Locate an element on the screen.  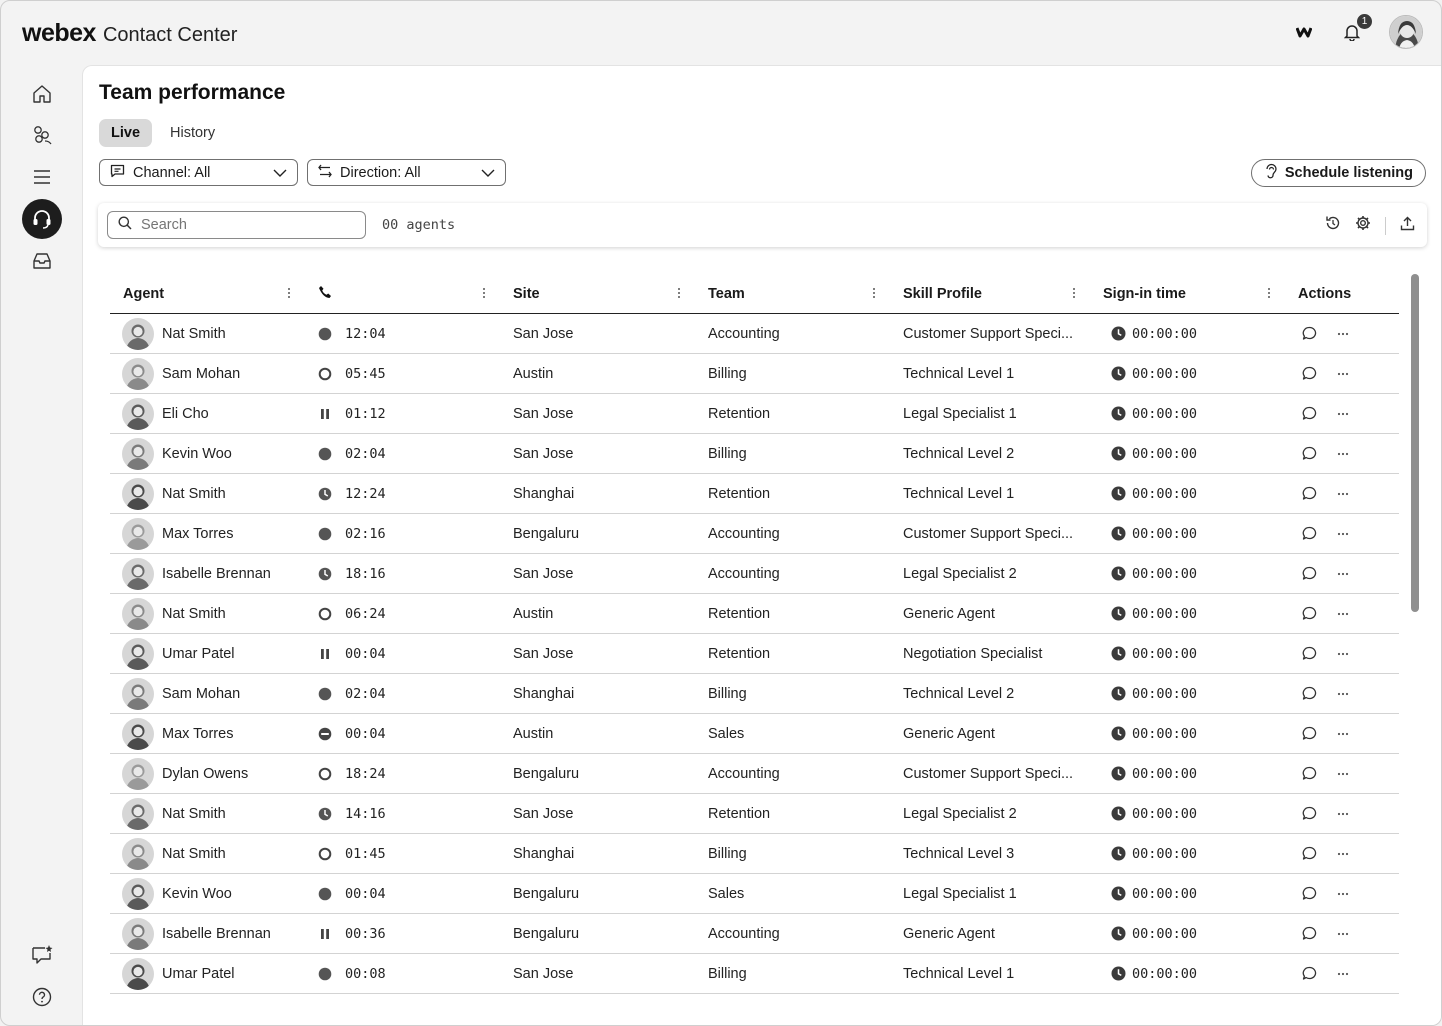
toolbar-actions is located at coordinates (1370, 225).